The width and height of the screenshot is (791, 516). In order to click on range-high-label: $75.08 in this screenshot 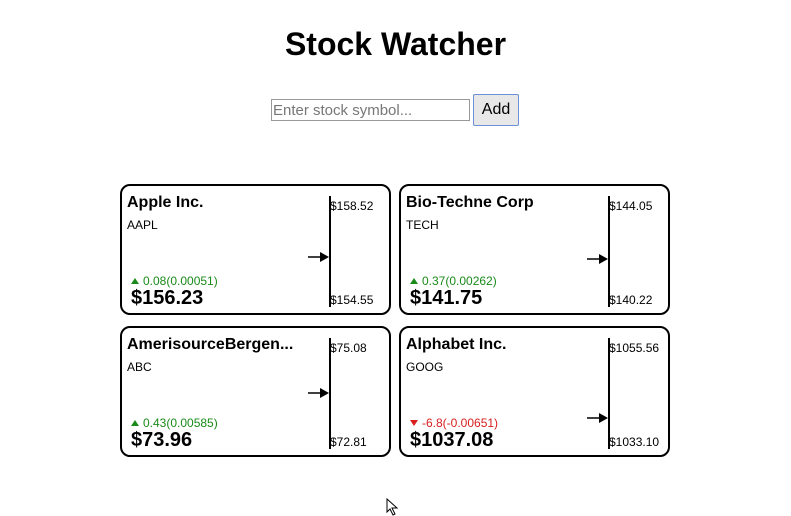, I will do `click(348, 348)`.